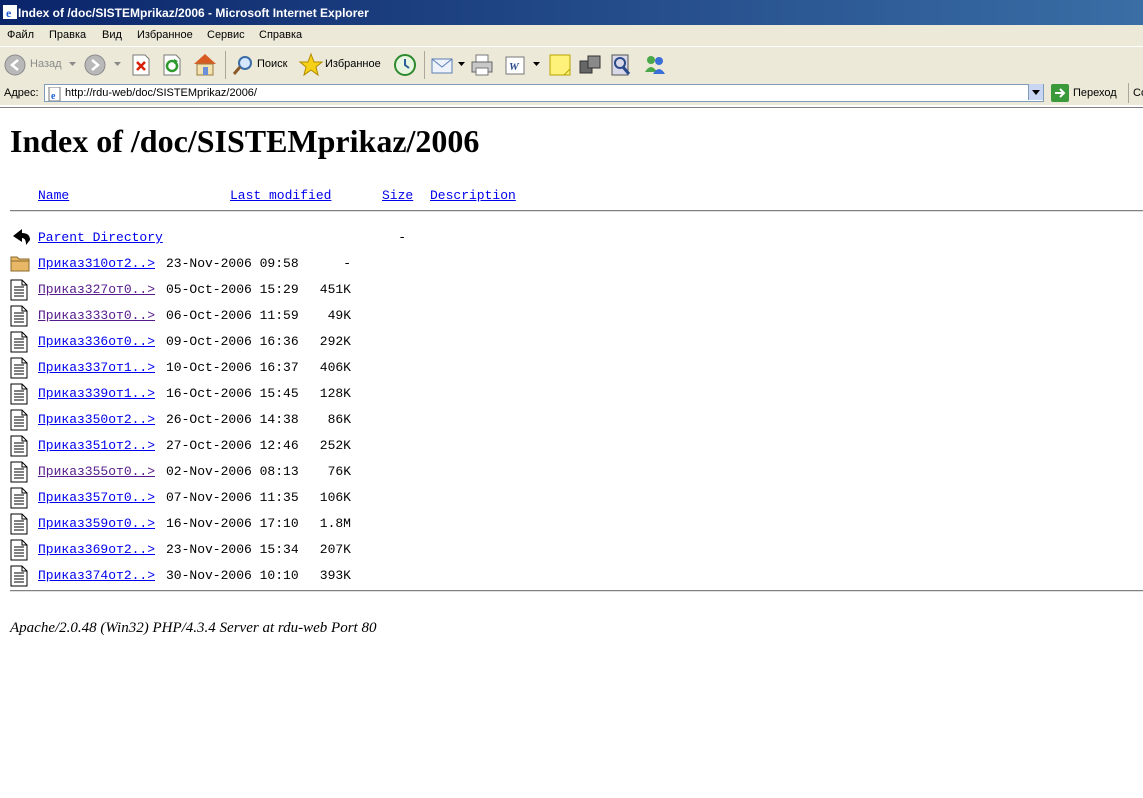 This screenshot has width=1143, height=798. Describe the element at coordinates (560, 65) in the screenshot. I see `discuss-note-icon` at that location.